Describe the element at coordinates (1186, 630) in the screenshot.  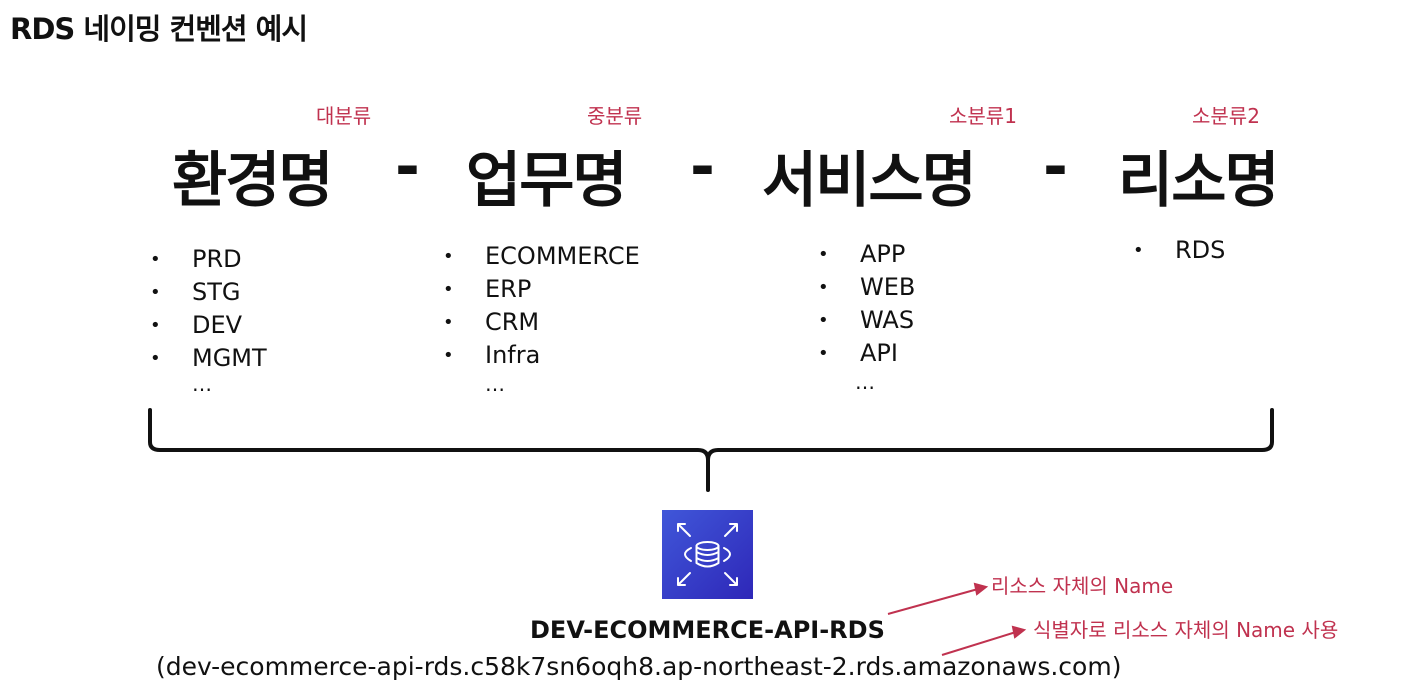
I see `annotation-identifier-label: 식별자로 리소스 자체의 Name 사용` at that location.